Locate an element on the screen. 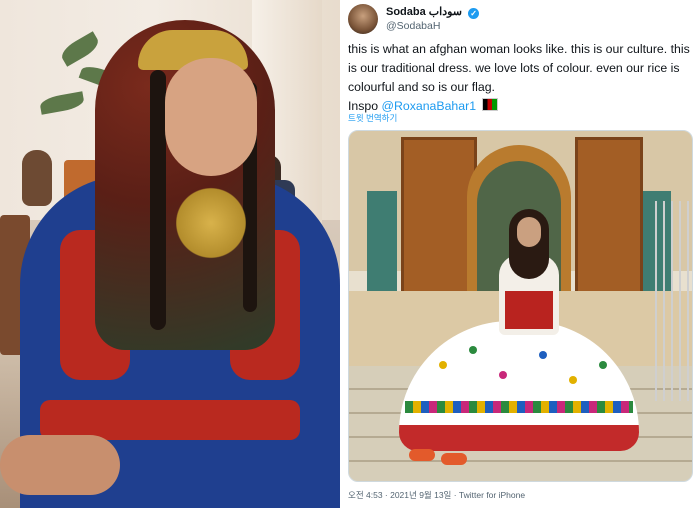 This screenshot has width=700, height=508. photo-girl-face is located at coordinates (529, 232).